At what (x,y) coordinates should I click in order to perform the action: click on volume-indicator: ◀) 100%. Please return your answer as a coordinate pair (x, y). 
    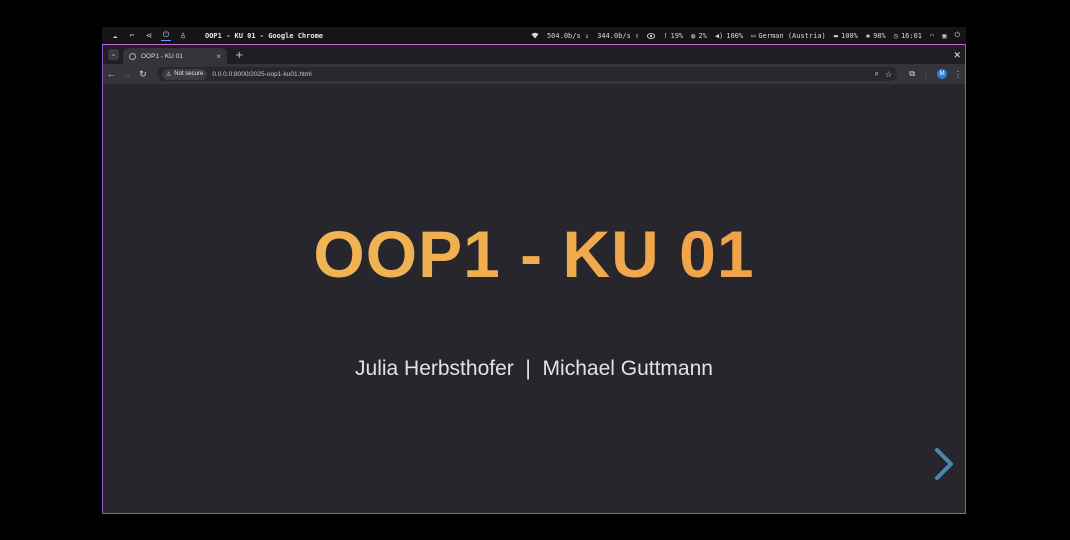
    Looking at the image, I should click on (729, 36).